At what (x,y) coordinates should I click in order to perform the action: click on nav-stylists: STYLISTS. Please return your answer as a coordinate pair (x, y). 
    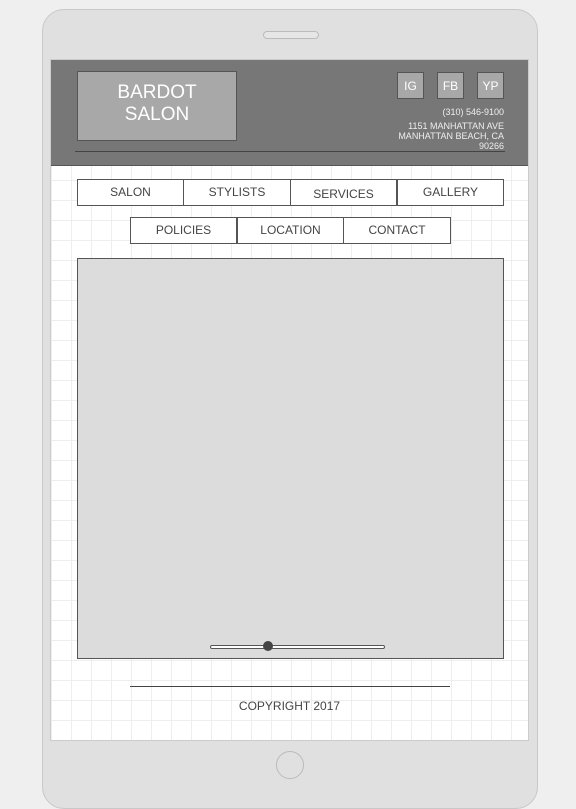
    Looking at the image, I should click on (237, 192).